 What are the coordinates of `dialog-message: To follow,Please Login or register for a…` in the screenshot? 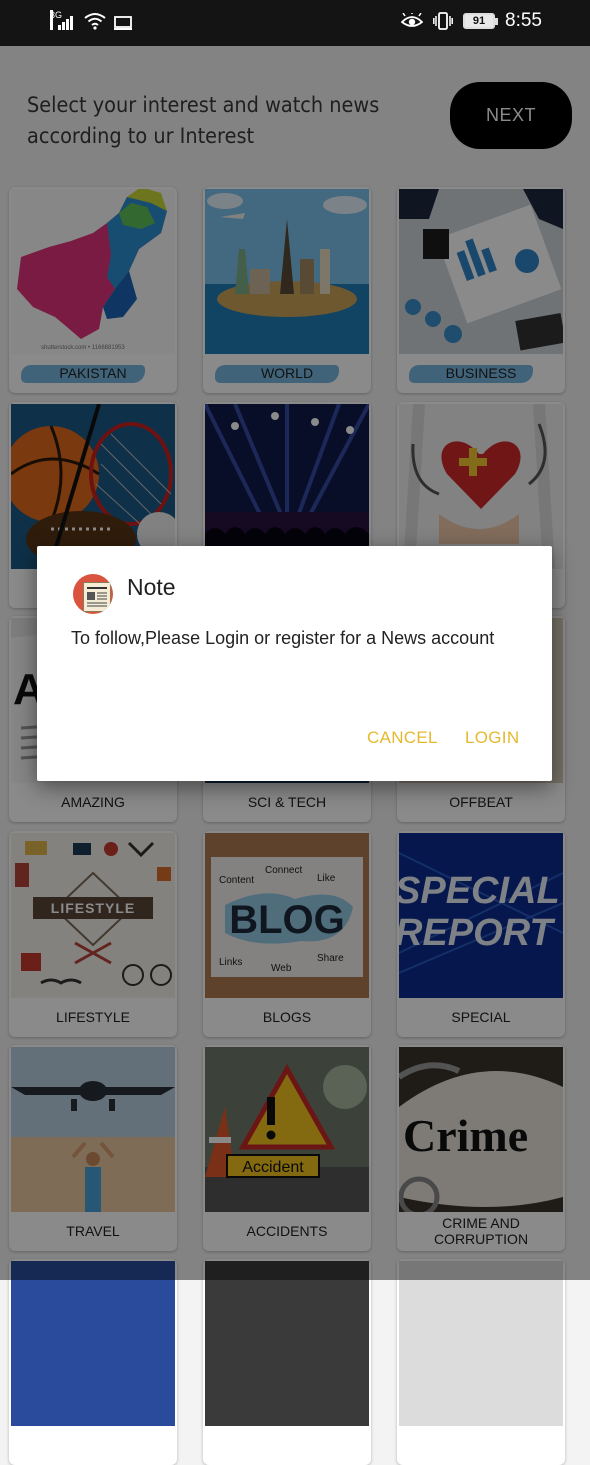 It's located at (283, 638).